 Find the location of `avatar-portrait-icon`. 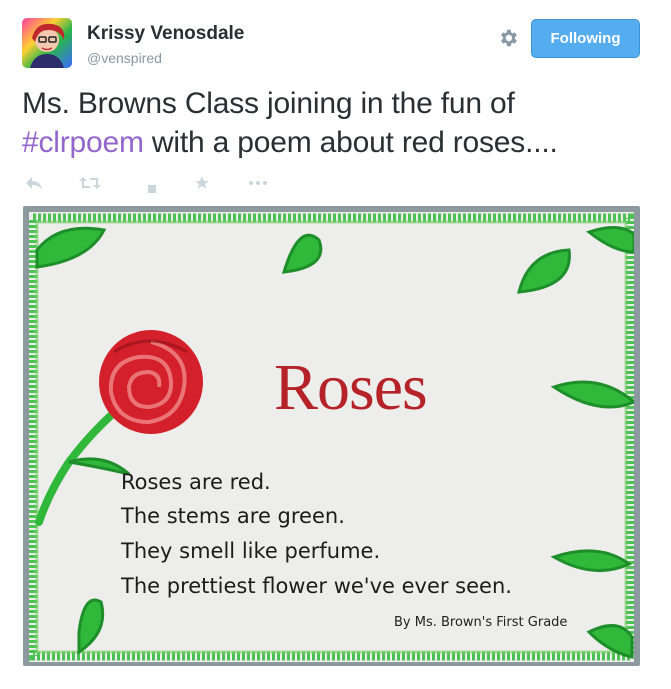

avatar-portrait-icon is located at coordinates (47, 45).